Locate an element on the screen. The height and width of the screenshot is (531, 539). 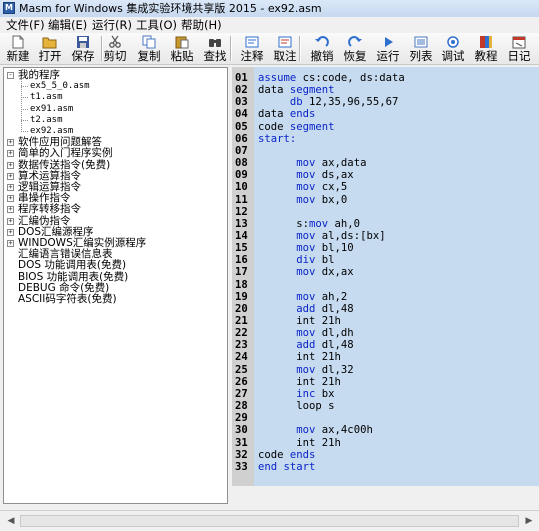
code-line: data segment is located at coordinates (296, 90).